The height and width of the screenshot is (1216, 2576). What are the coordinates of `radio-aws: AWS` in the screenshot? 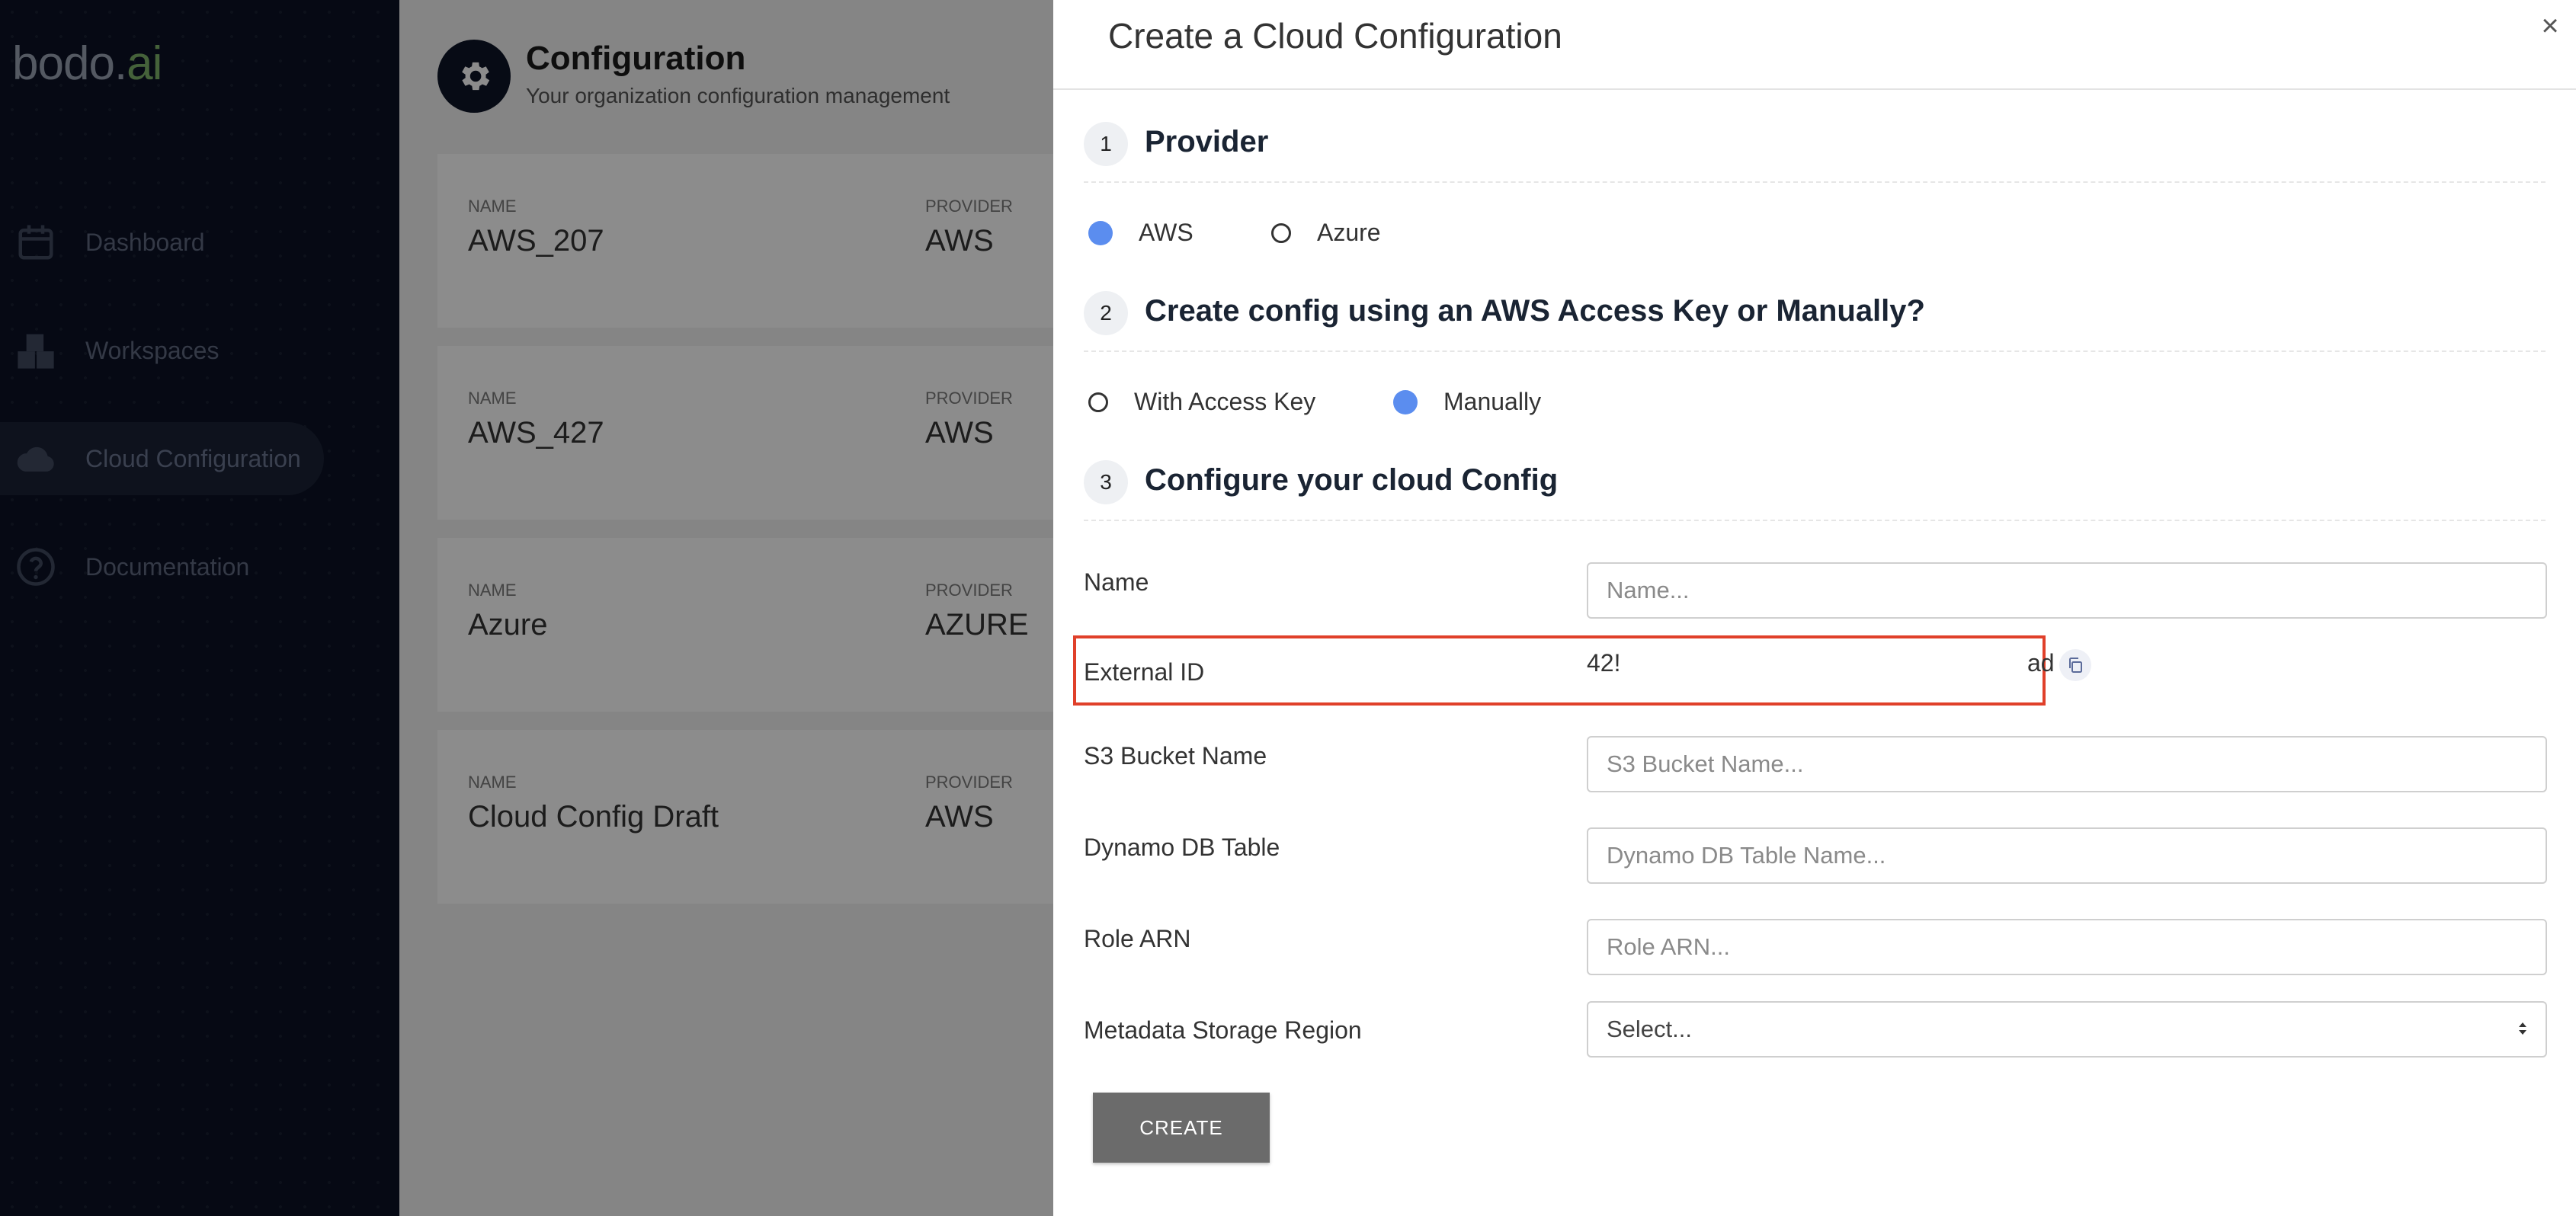 It's located at (1140, 233).